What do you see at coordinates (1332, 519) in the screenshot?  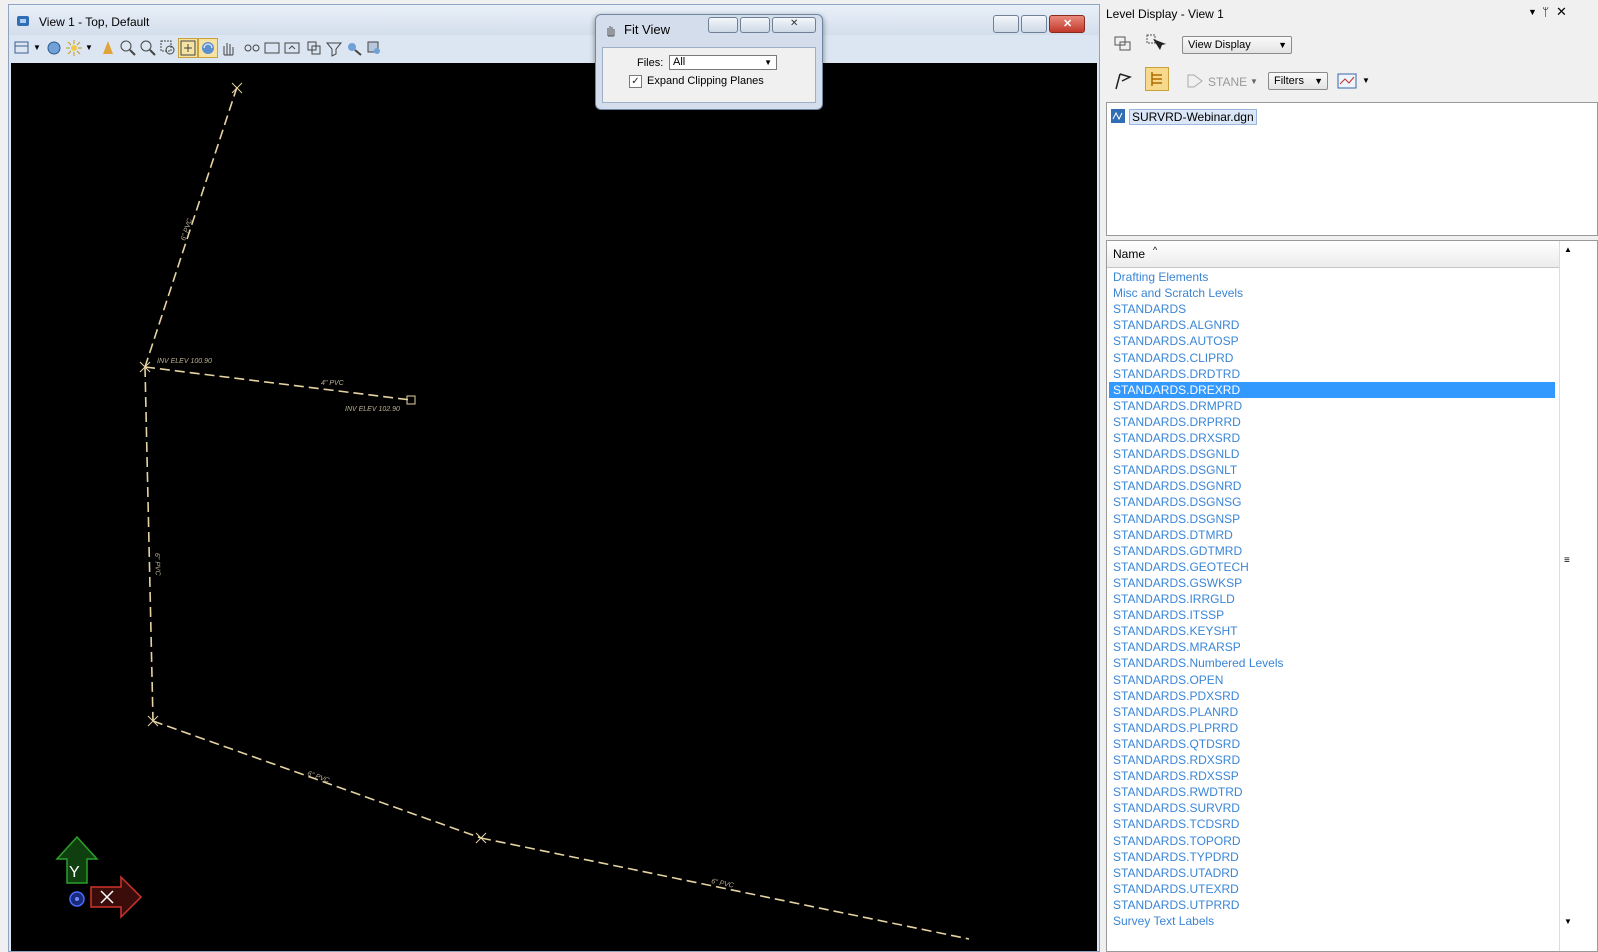 I see `level-row: STANDARDS.DSGNSP` at bounding box center [1332, 519].